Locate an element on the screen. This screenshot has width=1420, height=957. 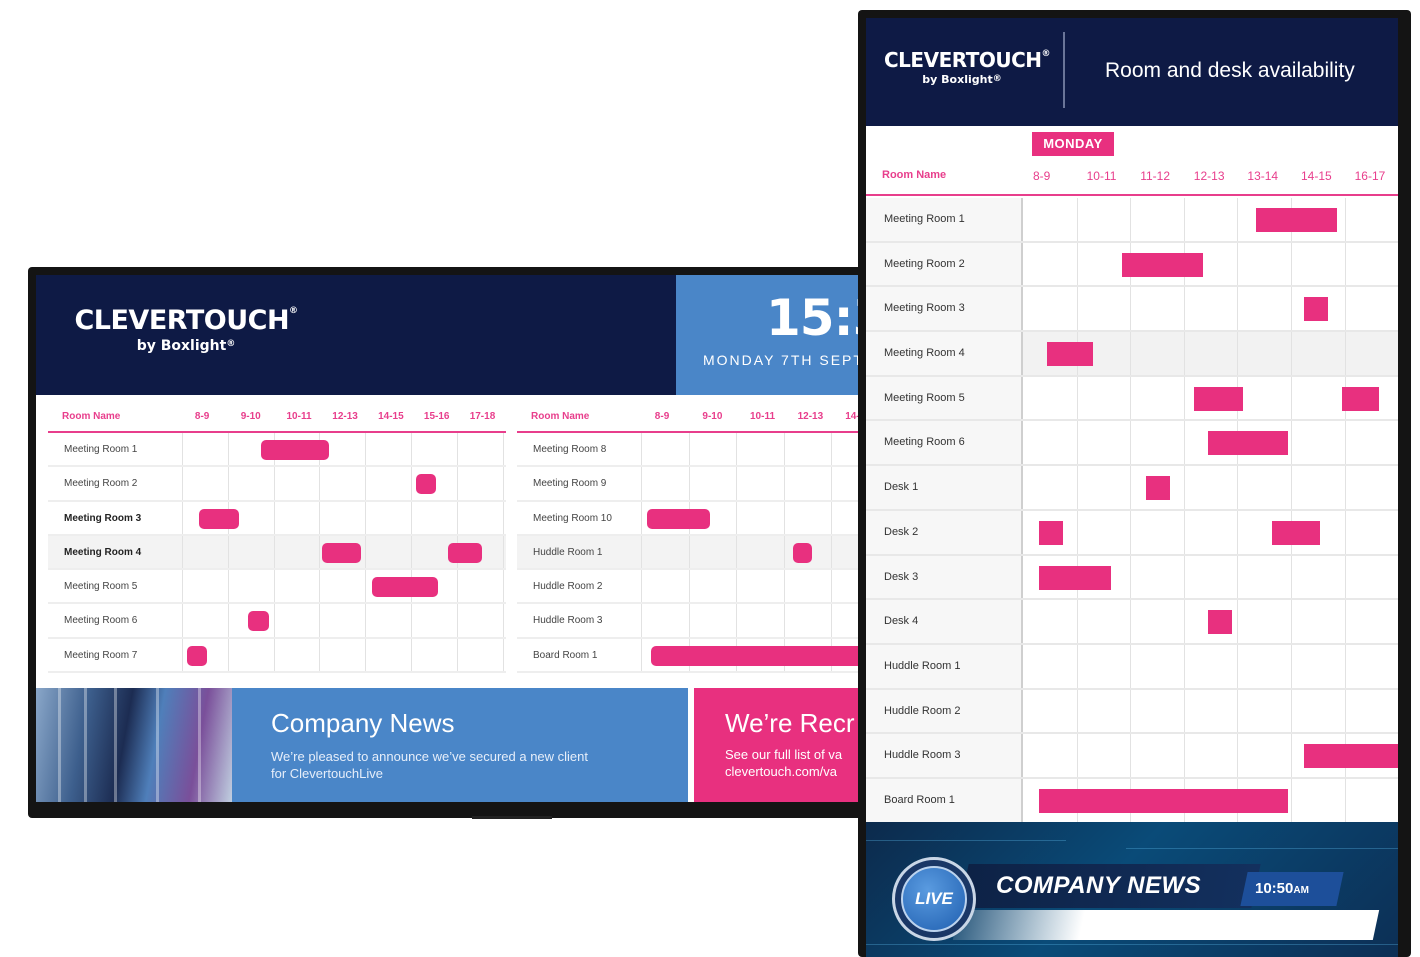
table-row: Meeting Room 10 is located at coordinates (706, 518).